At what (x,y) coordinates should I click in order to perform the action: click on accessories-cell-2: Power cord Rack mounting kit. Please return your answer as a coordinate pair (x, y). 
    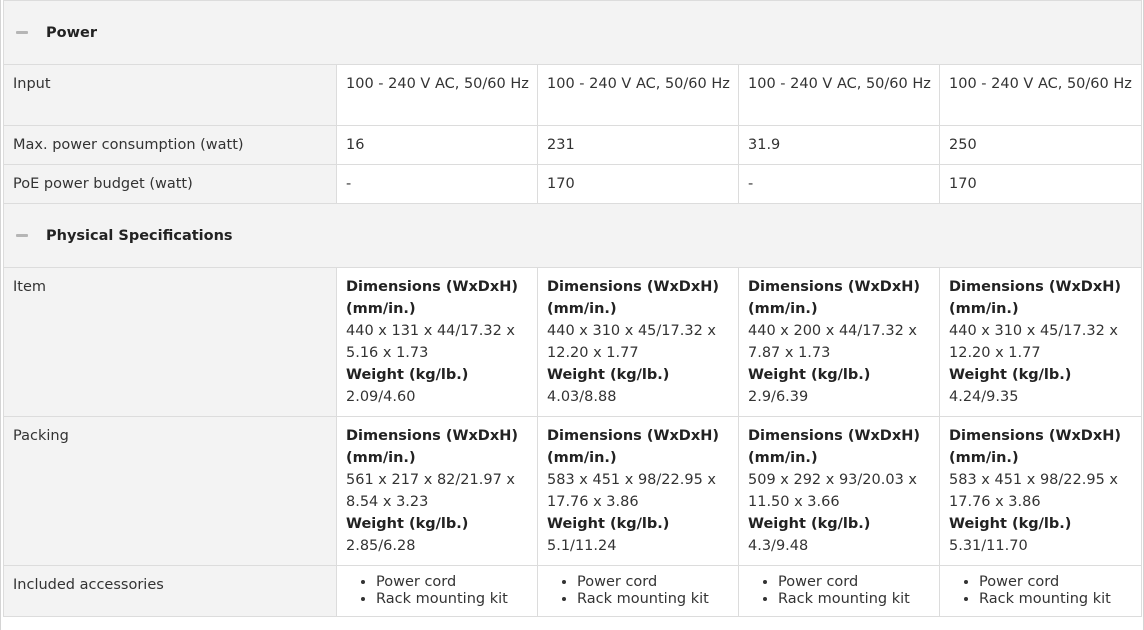
    Looking at the image, I should click on (638, 591).